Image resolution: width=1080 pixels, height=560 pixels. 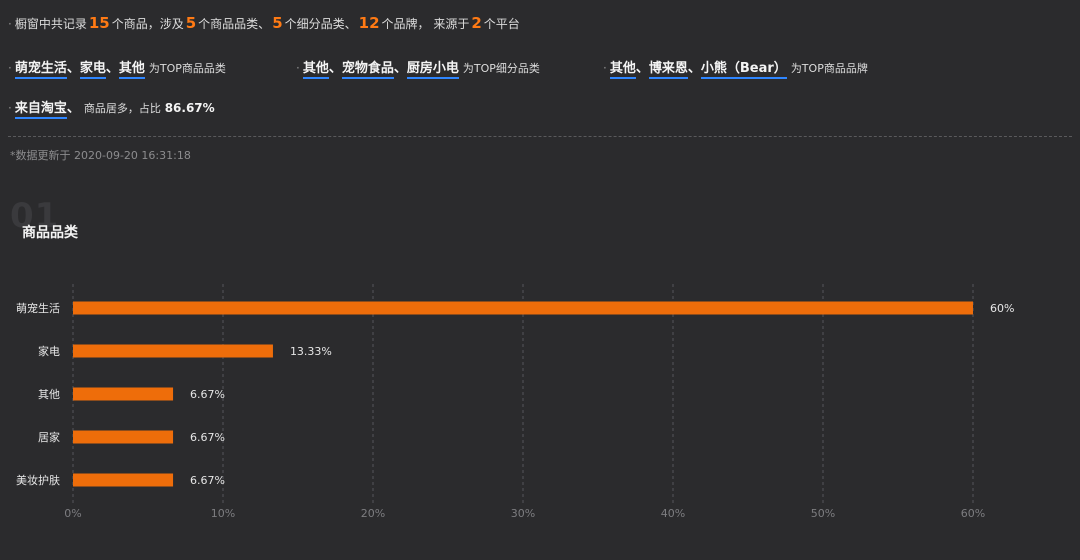 What do you see at coordinates (523, 513) in the screenshot?
I see `x-tick-label: 30%` at bounding box center [523, 513].